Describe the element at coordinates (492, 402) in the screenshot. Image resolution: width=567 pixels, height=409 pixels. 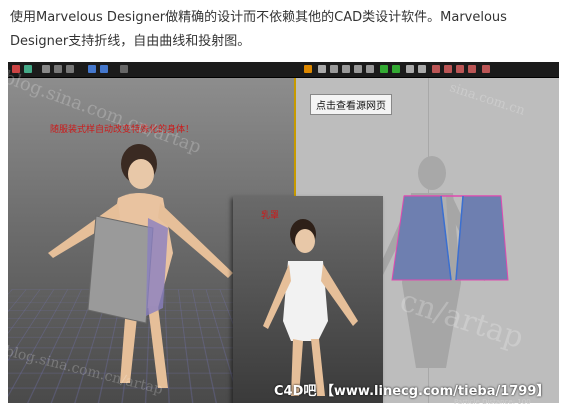
I see `status-text: Particle Distance: 100` at that location.